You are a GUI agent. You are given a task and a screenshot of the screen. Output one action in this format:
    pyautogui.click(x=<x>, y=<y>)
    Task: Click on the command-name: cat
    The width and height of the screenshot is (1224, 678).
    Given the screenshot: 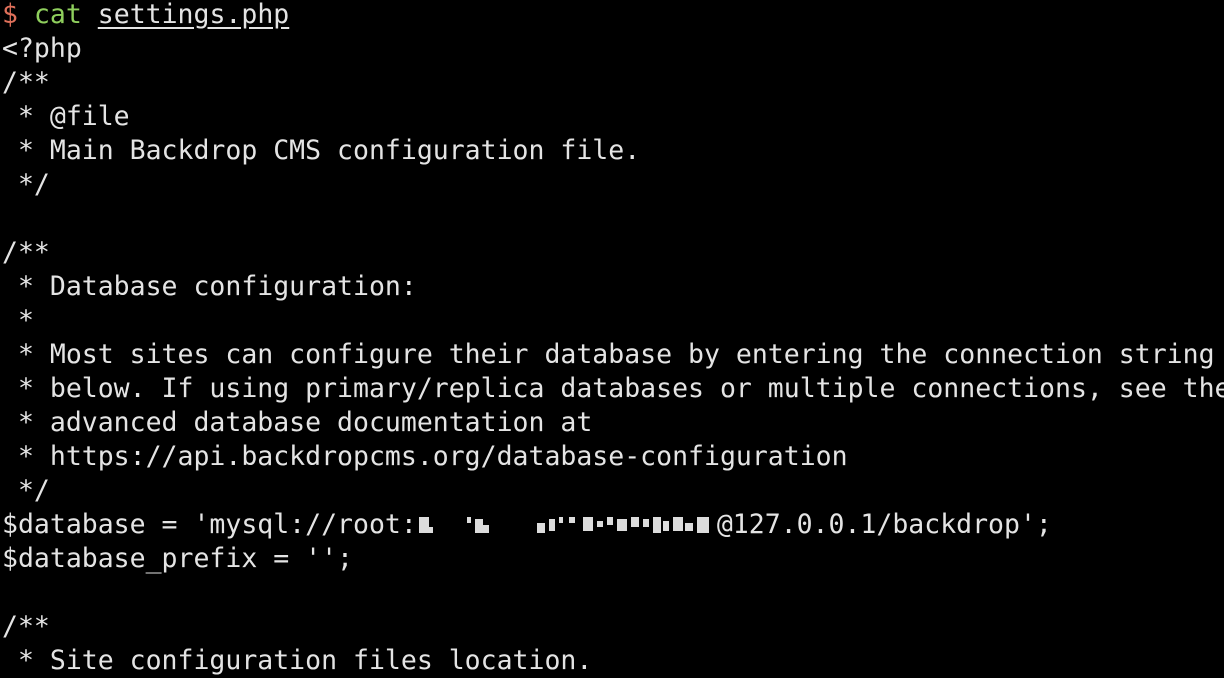 What is the action you would take?
    pyautogui.click(x=57, y=15)
    